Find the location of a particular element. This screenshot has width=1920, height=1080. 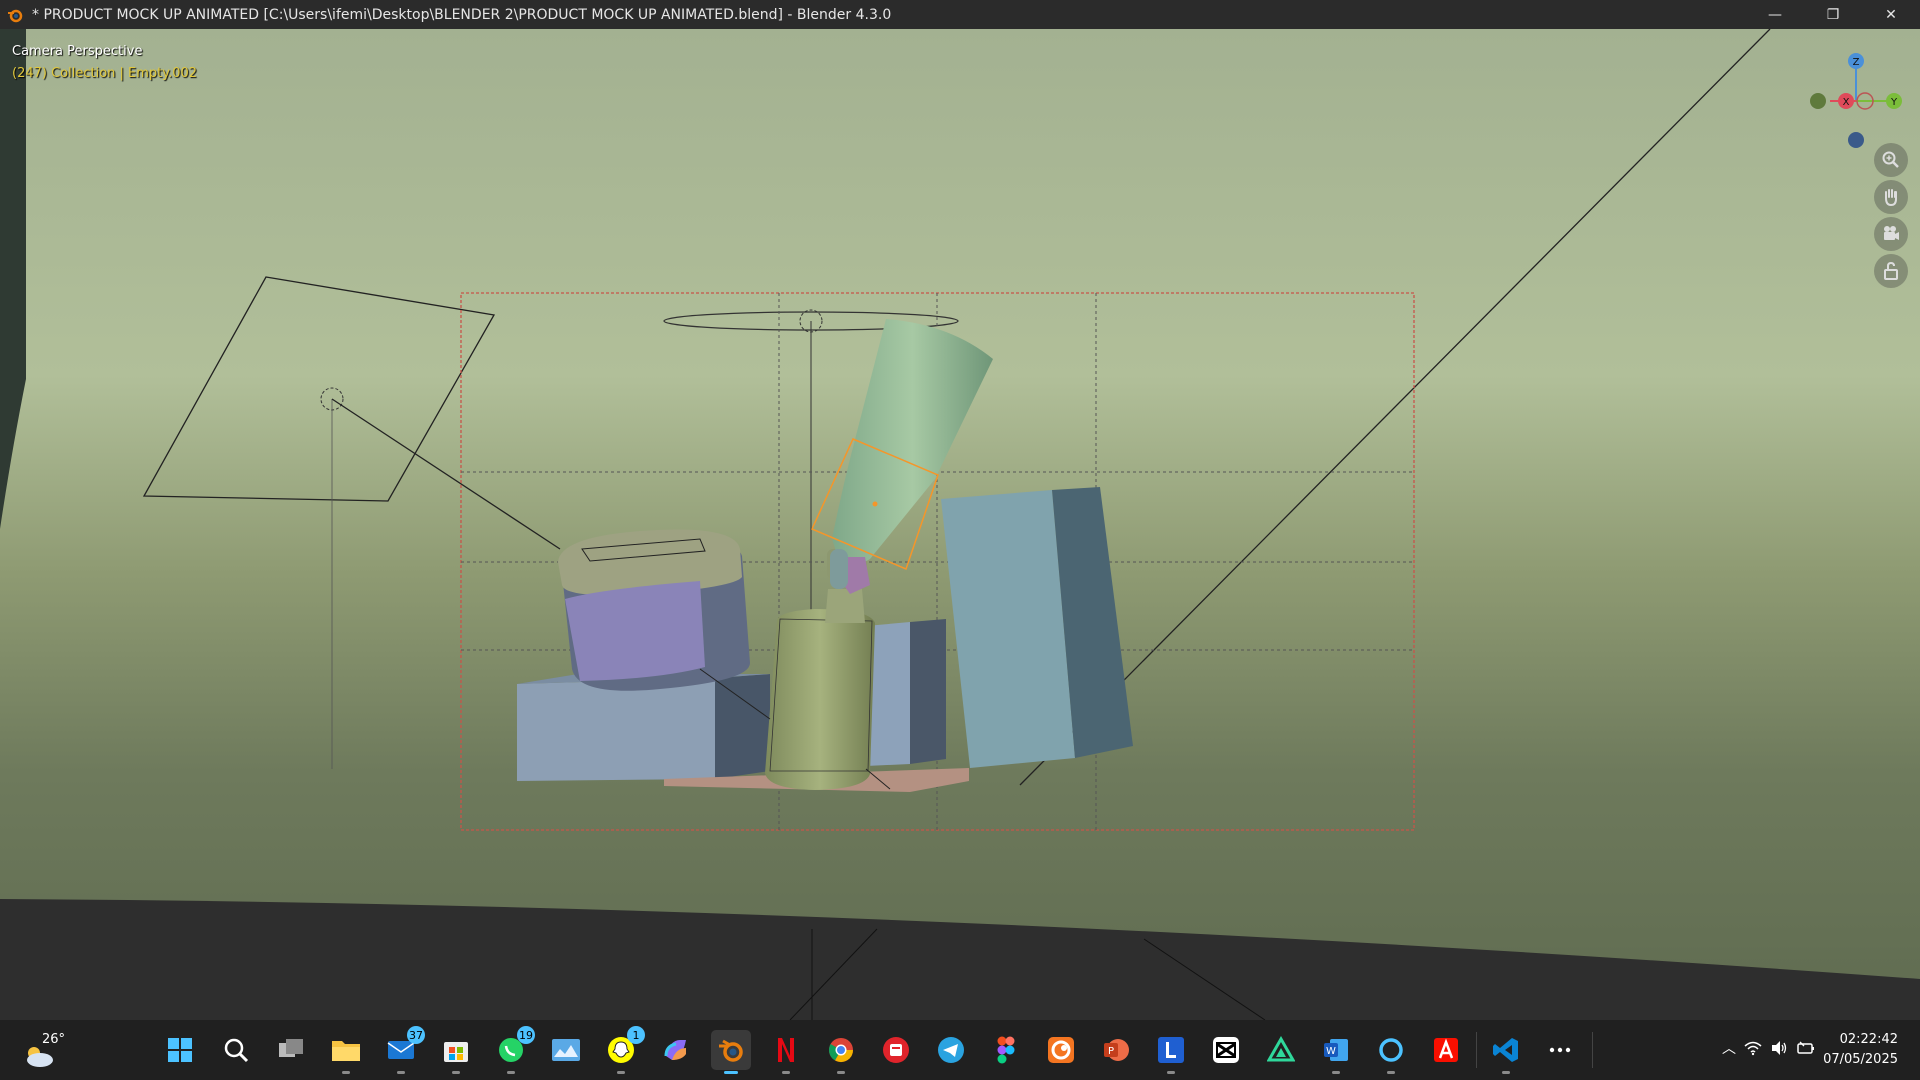

mail-icon: 37 is located at coordinates (403, 1050).